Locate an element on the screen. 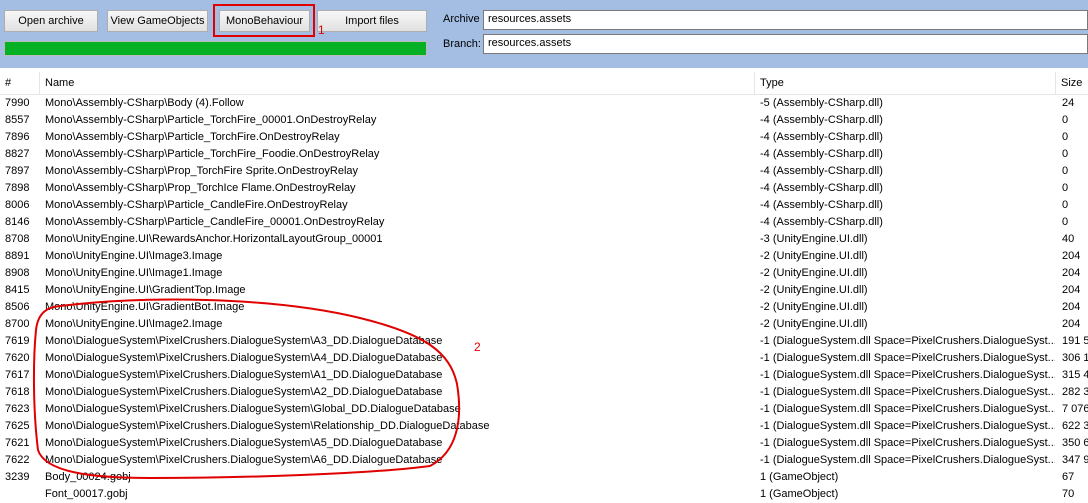  cell-index: 7990 is located at coordinates (17, 103).